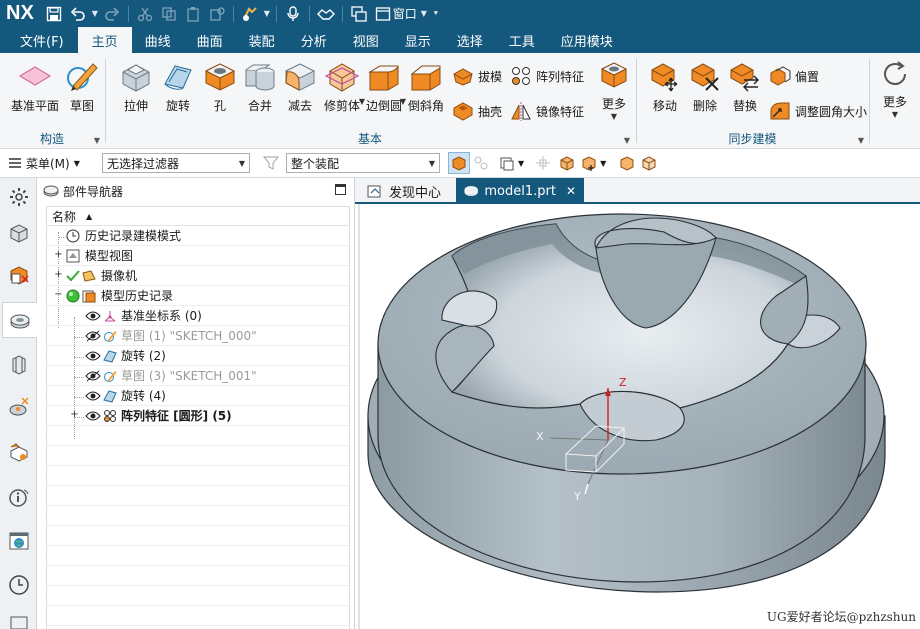  What do you see at coordinates (363, 163) in the screenshot?
I see `assembly-scope-select: 整个装配 ▼` at bounding box center [363, 163].